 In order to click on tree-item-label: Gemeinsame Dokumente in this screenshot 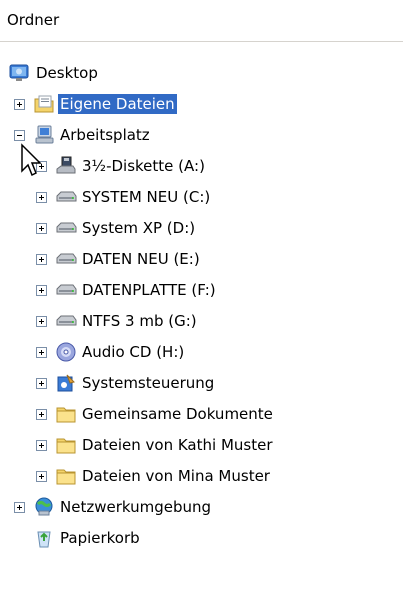, I will do `click(177, 414)`.